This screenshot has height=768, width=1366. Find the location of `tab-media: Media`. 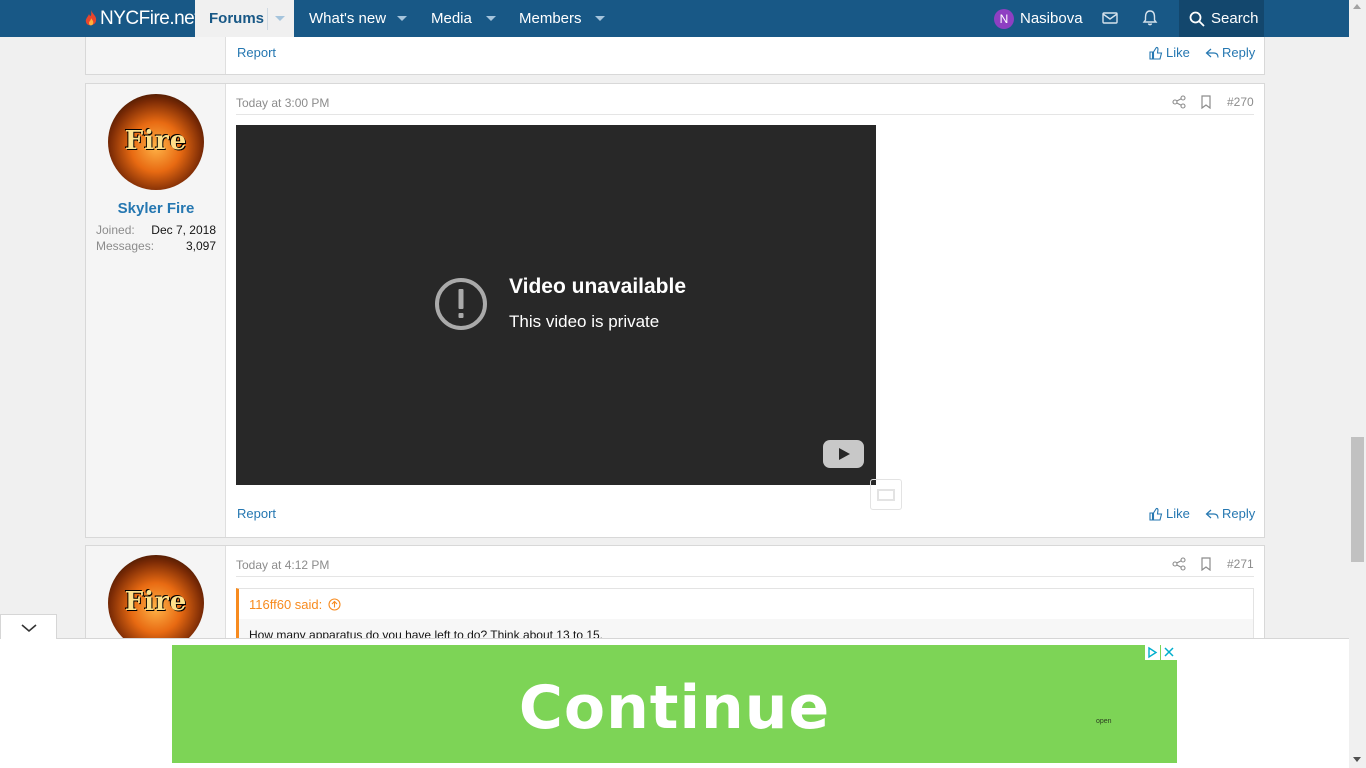

tab-media: Media is located at coordinates (451, 18).